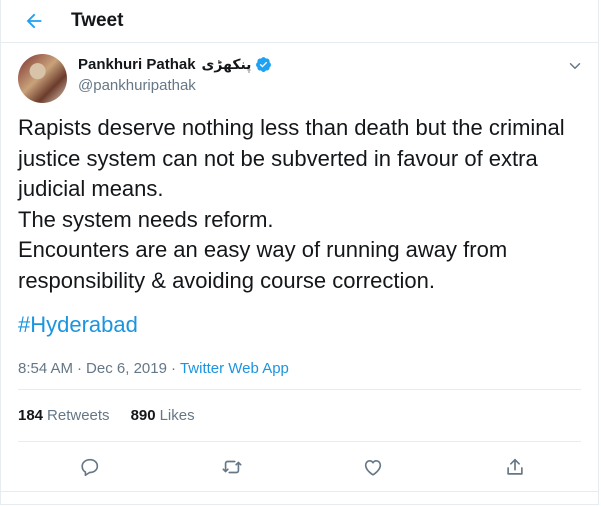 This screenshot has height=506, width=601. What do you see at coordinates (137, 64) in the screenshot?
I see `author-name: Pankhuri Pathak` at bounding box center [137, 64].